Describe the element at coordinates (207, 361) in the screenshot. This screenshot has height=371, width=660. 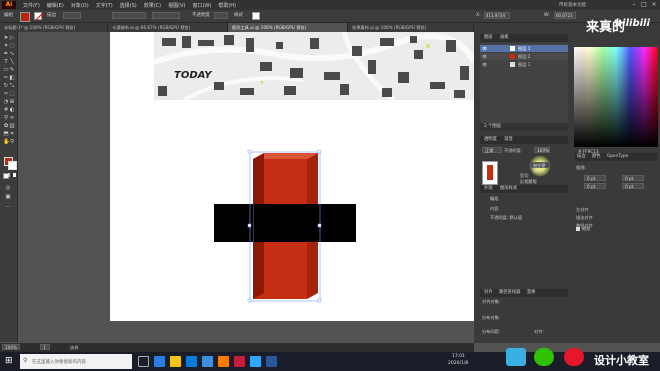
I see `mail-icon` at that location.